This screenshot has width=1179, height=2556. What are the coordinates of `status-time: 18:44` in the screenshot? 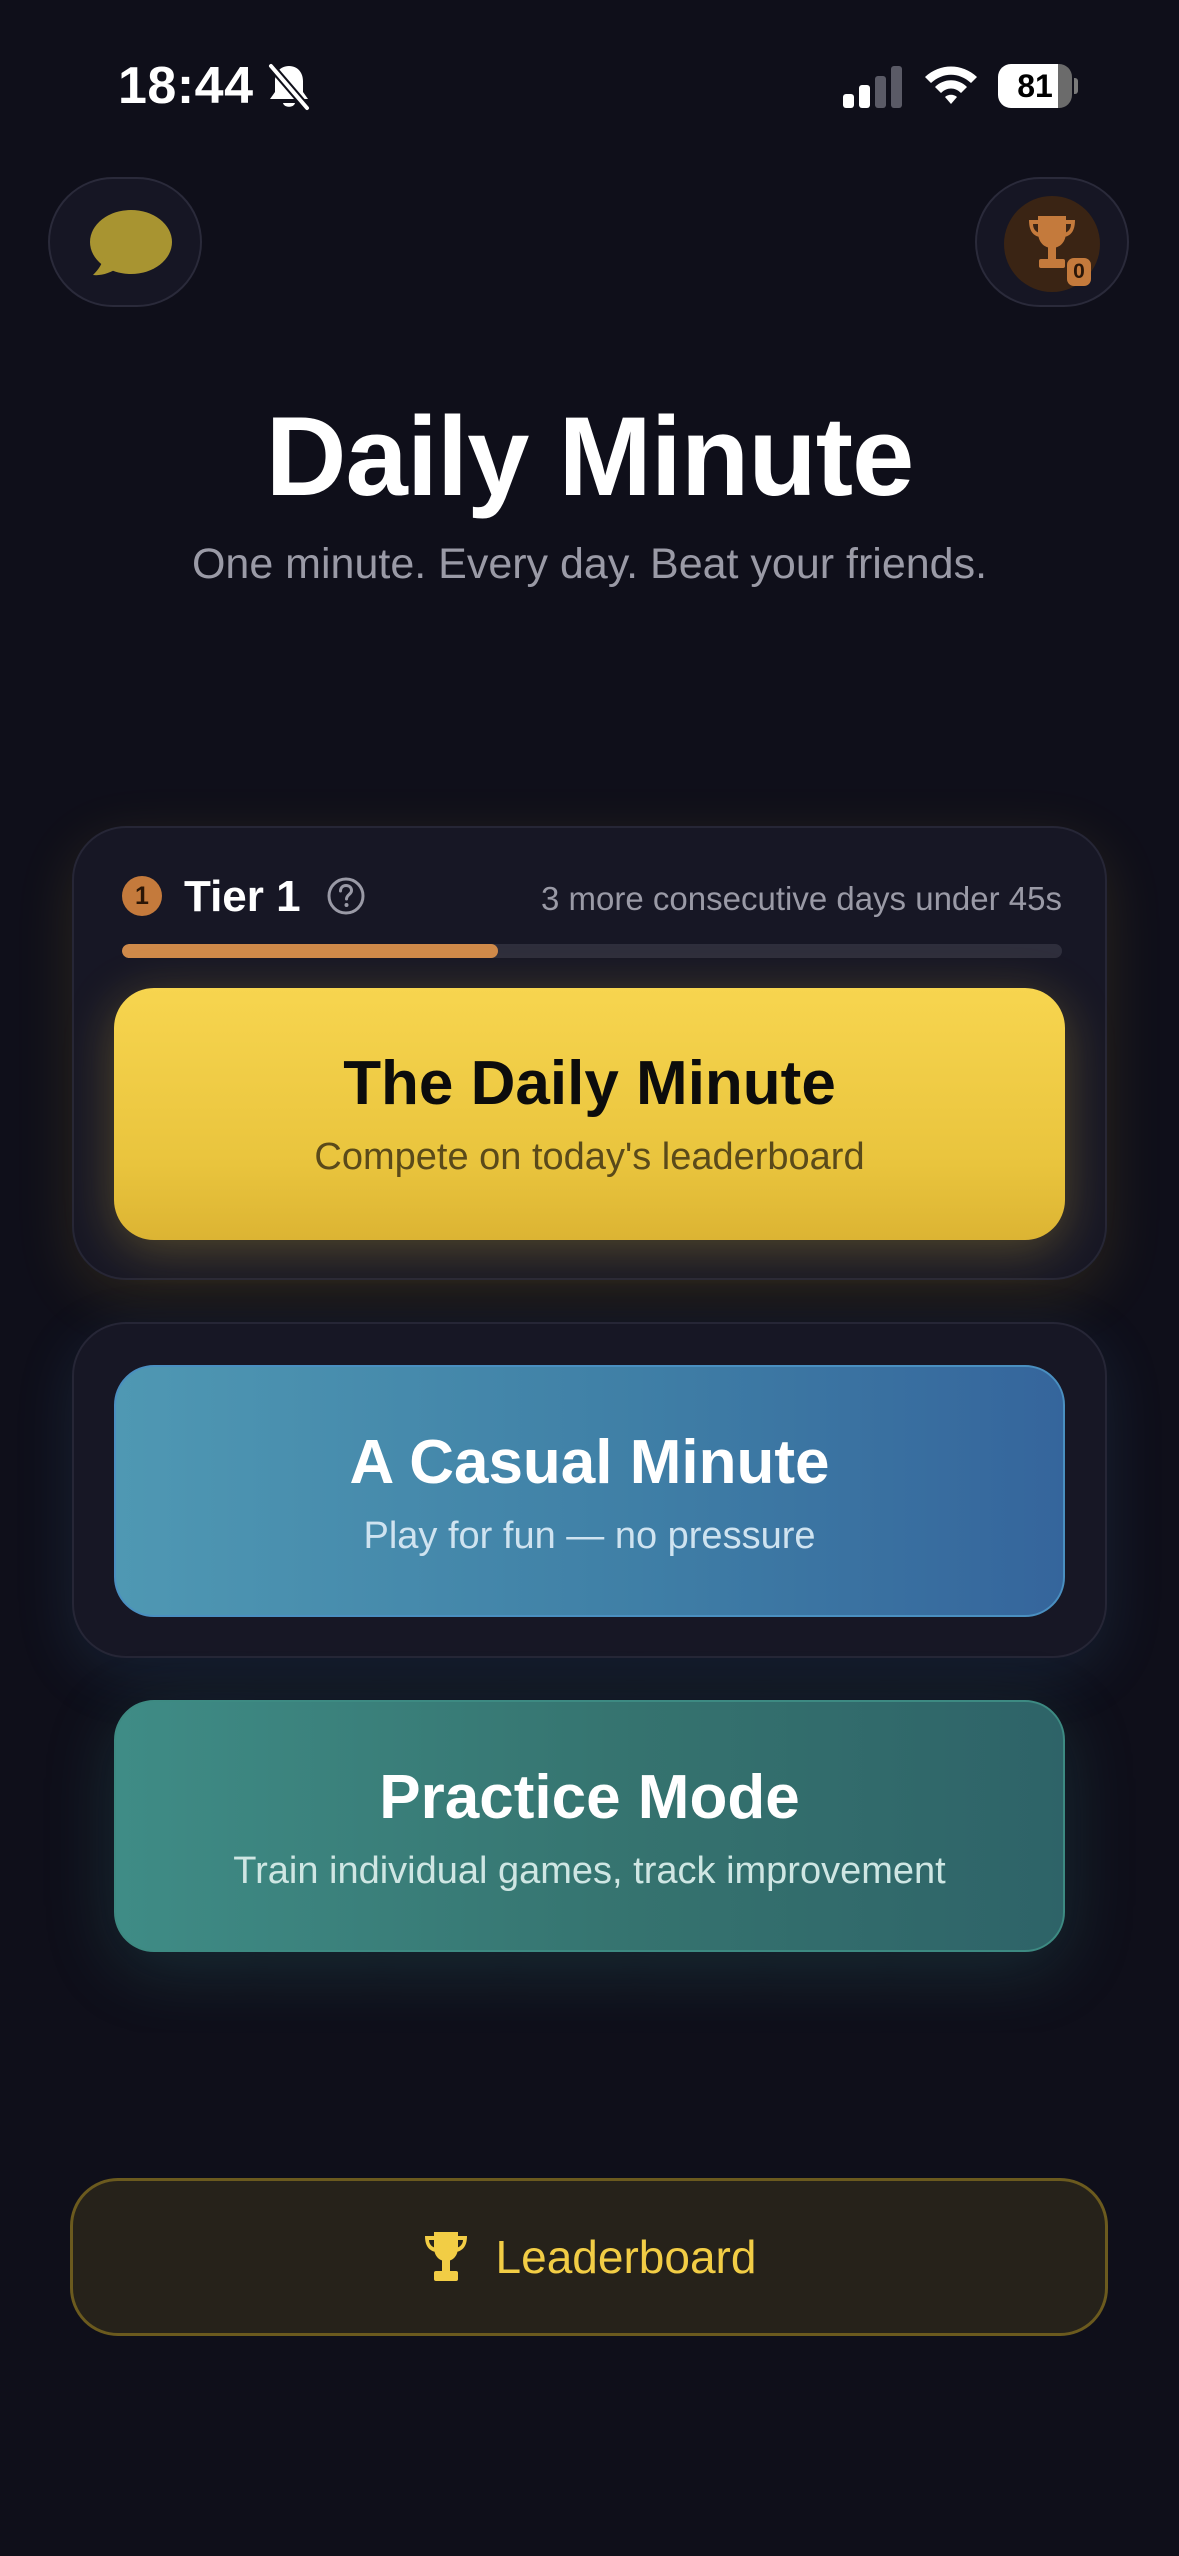 It's located at (186, 86).